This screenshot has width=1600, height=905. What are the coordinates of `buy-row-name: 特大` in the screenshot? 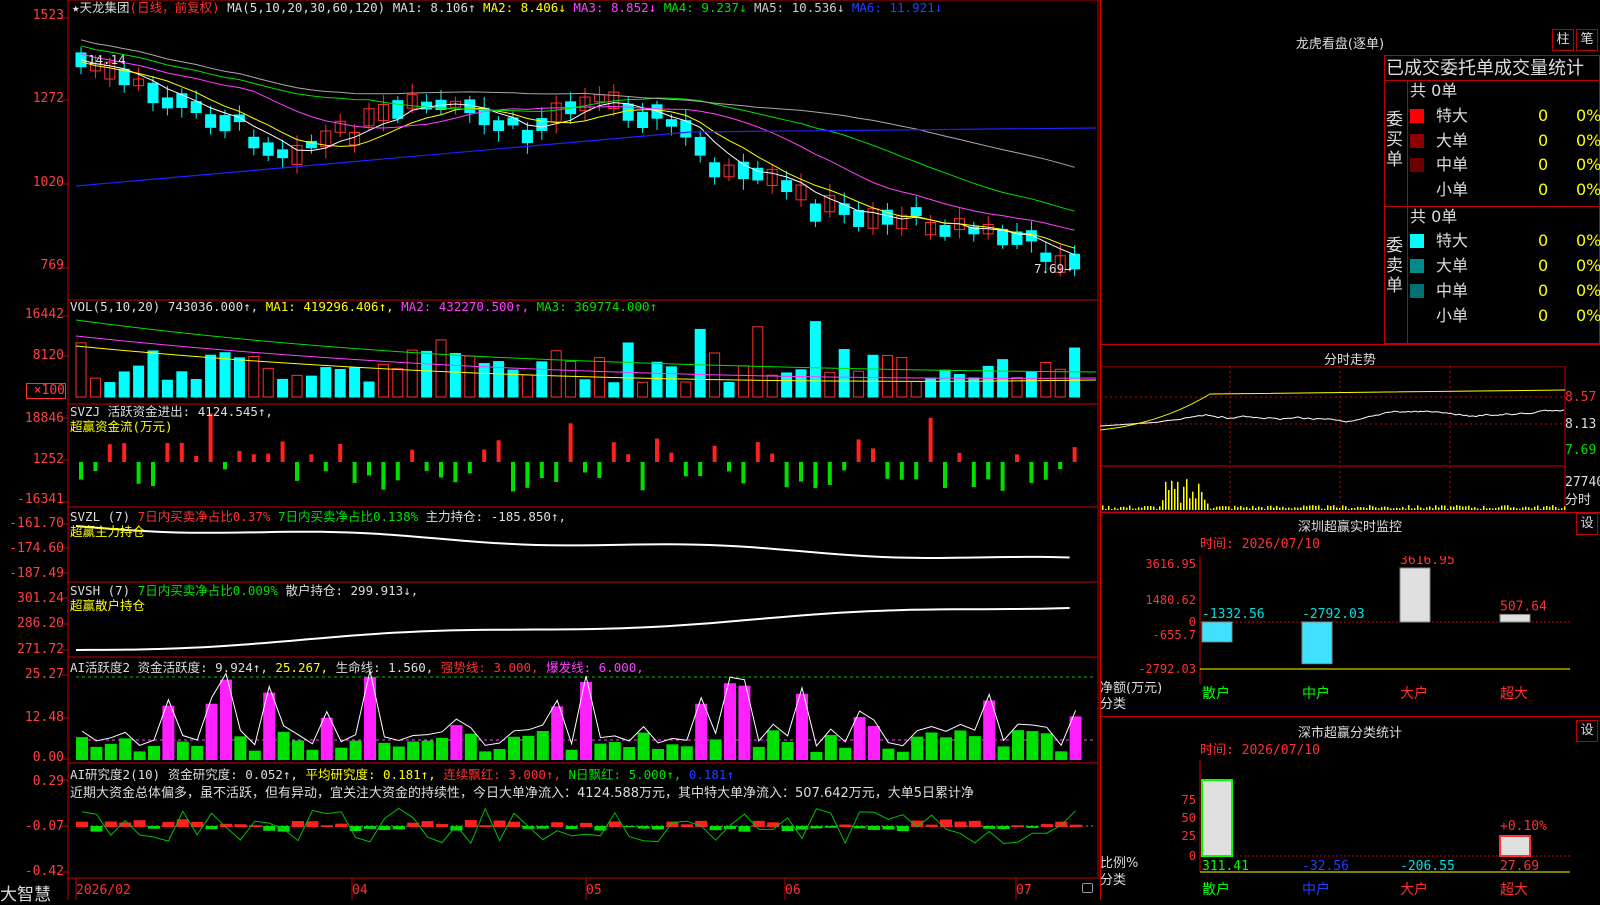 It's located at (1452, 115).